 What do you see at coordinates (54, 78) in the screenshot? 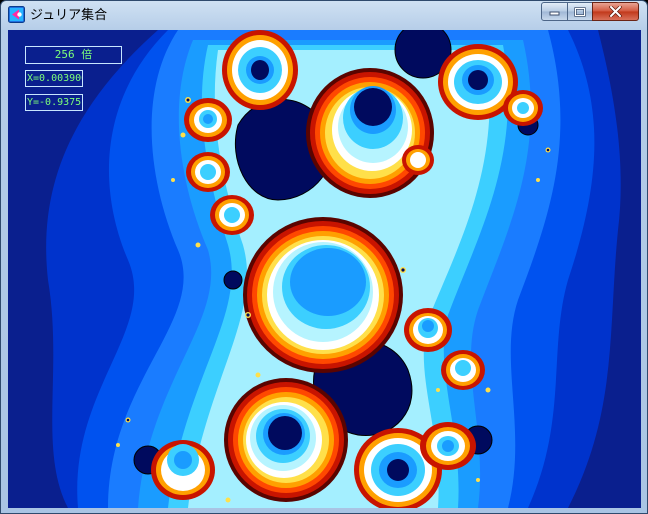
I see `x-coordinate-readout: X=0.003906` at bounding box center [54, 78].